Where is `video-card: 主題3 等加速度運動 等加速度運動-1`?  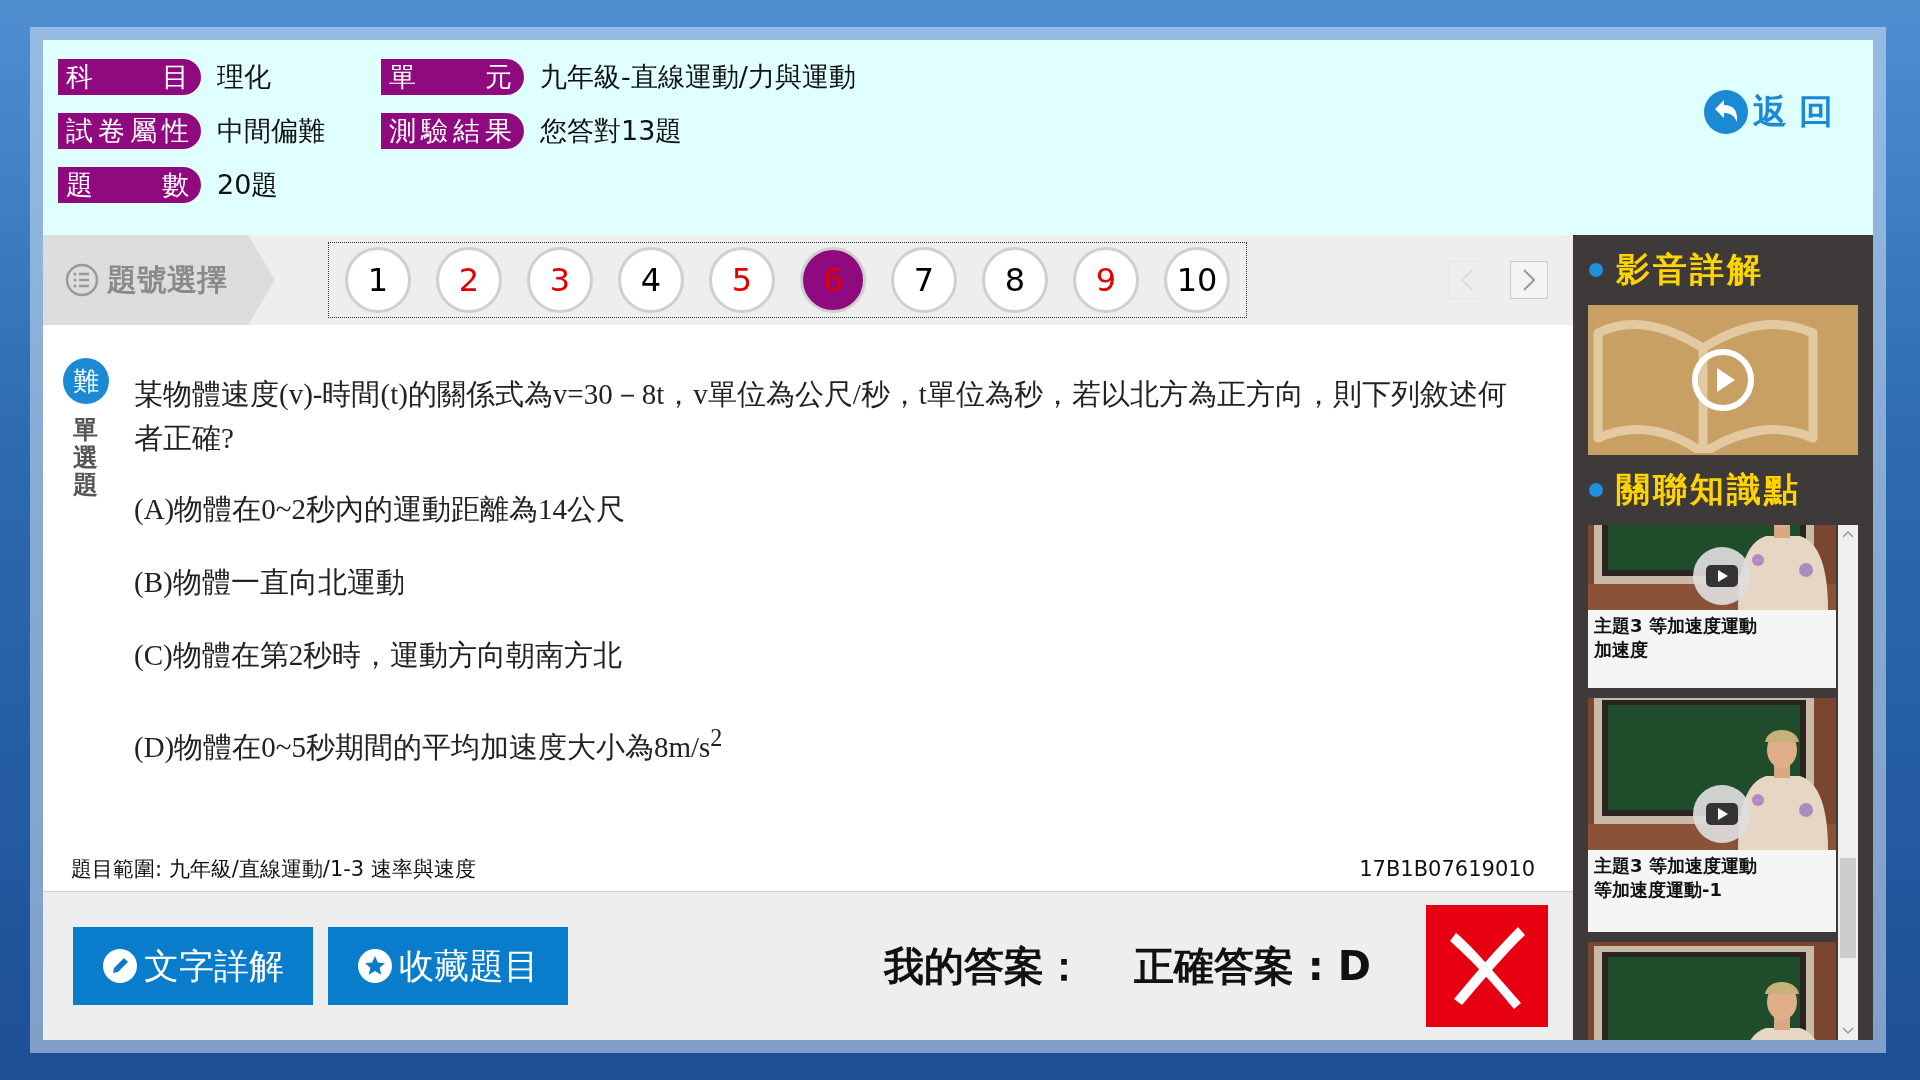
video-card: 主題3 等加速度運動 等加速度運動-1 is located at coordinates (1712, 815).